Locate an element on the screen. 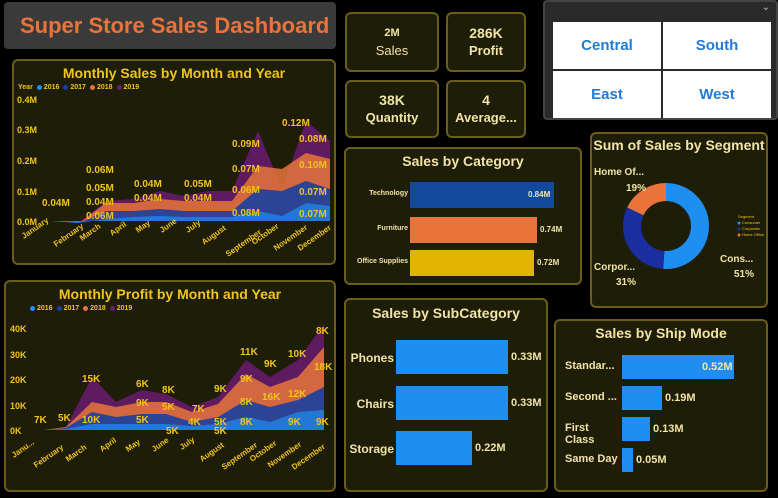  subcategory-label: Chairs is located at coordinates (375, 404).